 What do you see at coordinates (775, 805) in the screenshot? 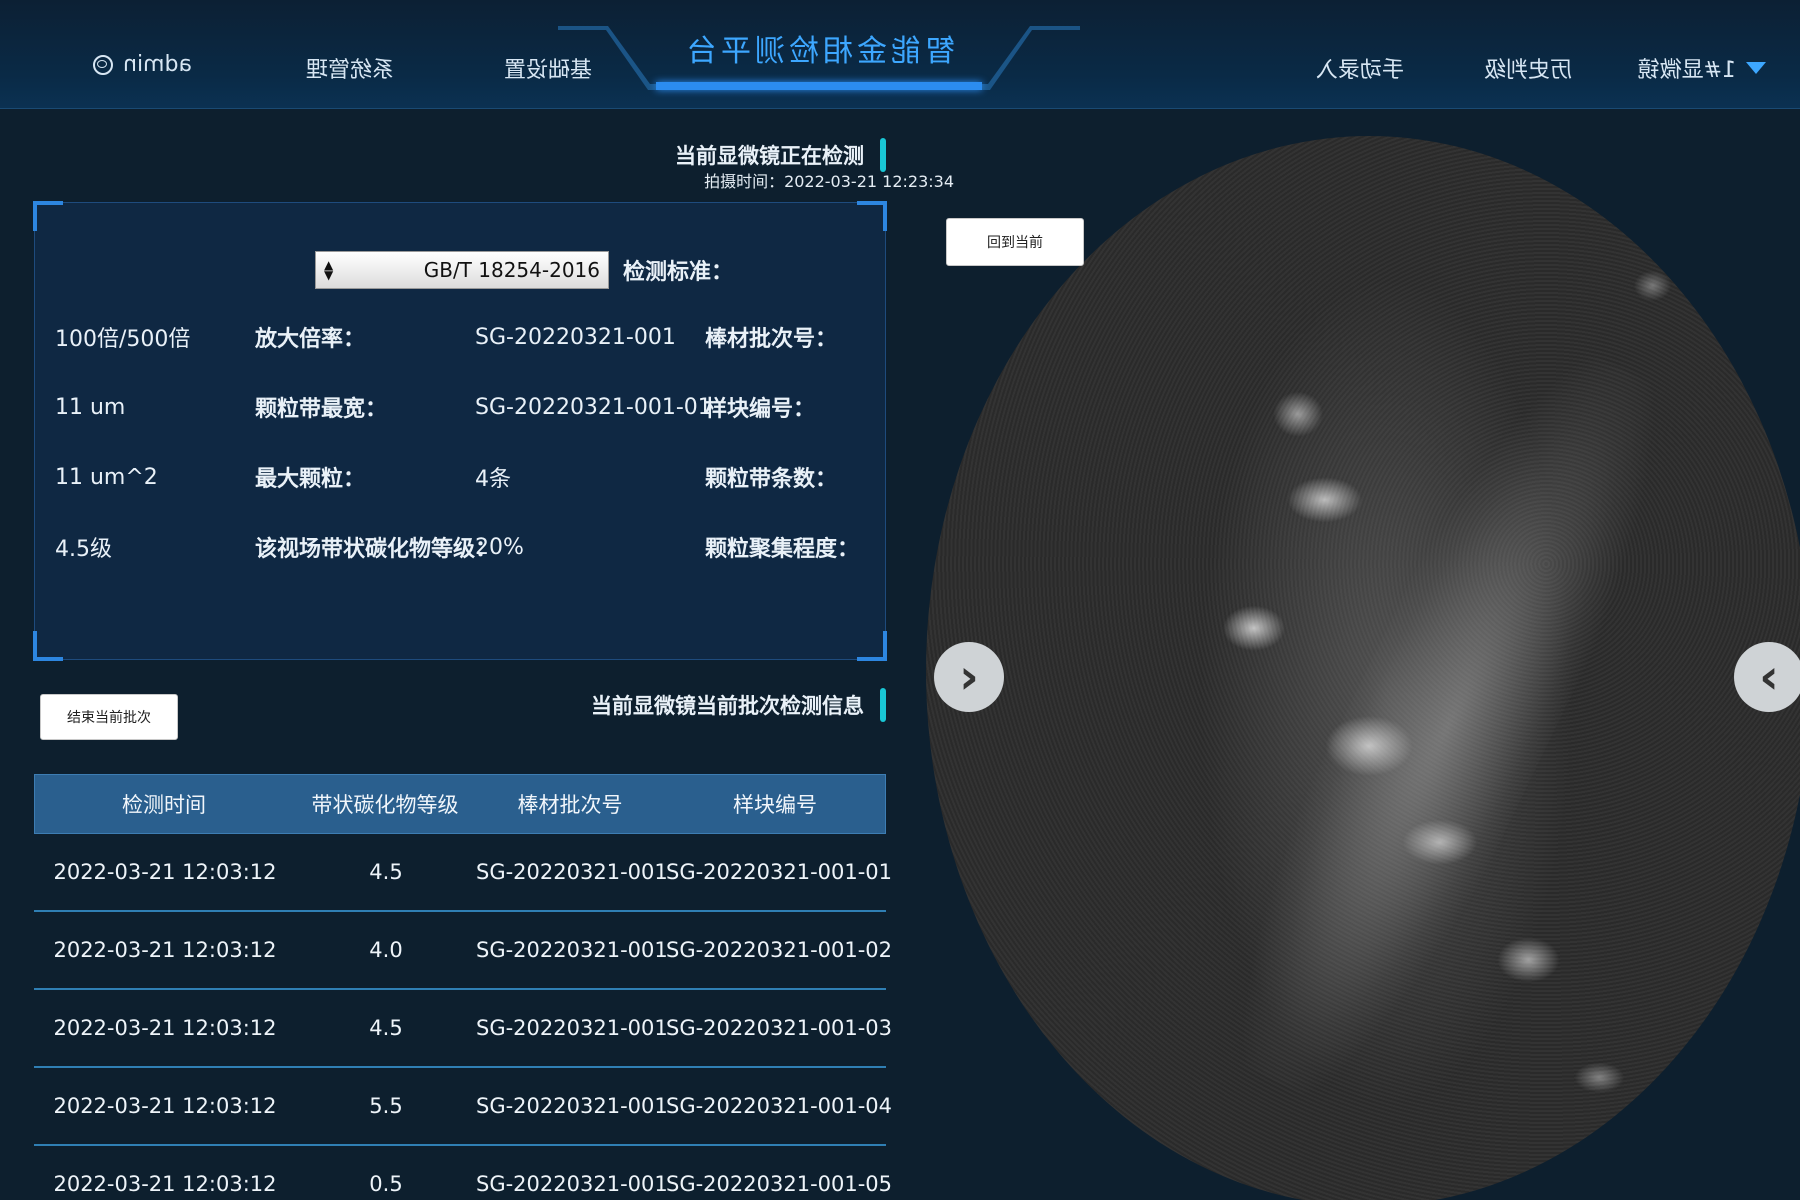
I see `column-header: 样块编号` at bounding box center [775, 805].